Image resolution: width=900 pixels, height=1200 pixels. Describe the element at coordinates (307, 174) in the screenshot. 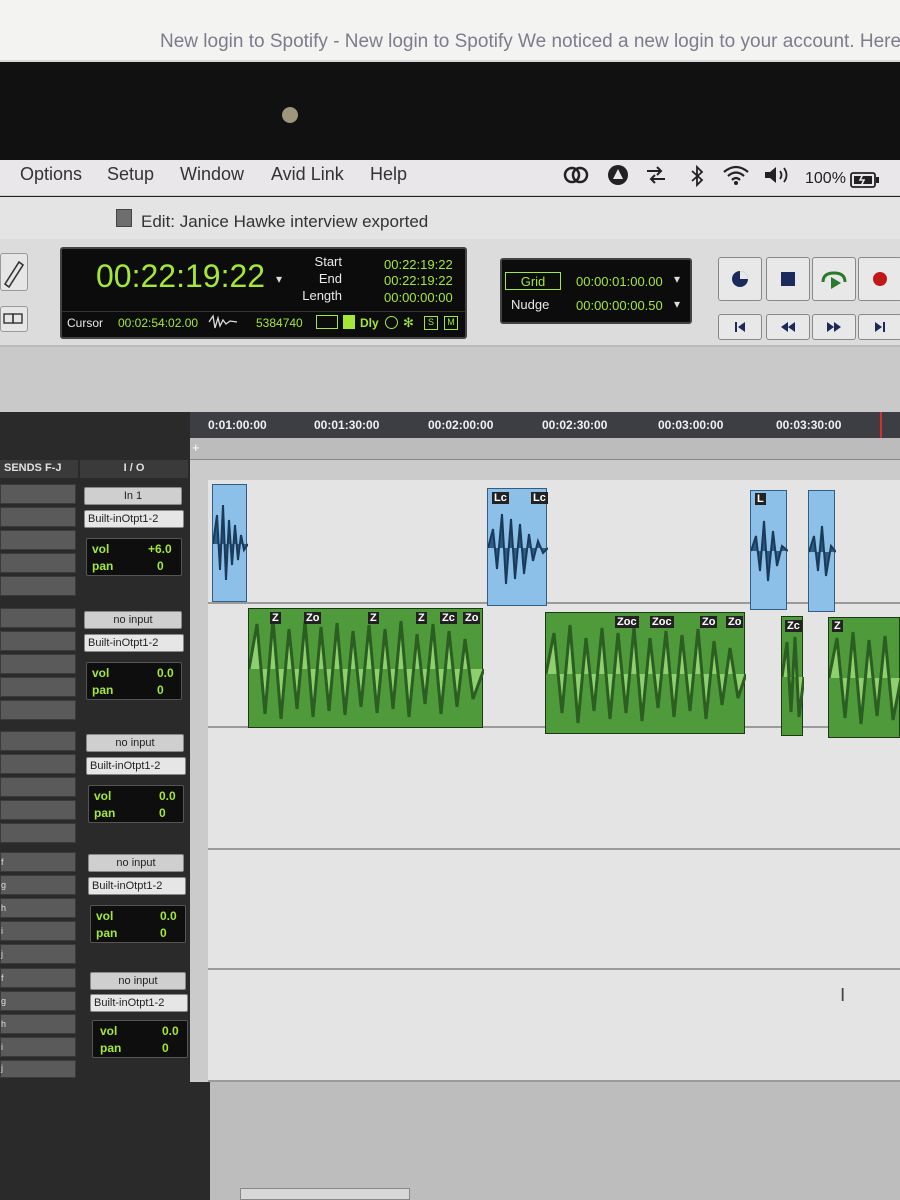

I see `menu-avid-link: Avid Link` at that location.